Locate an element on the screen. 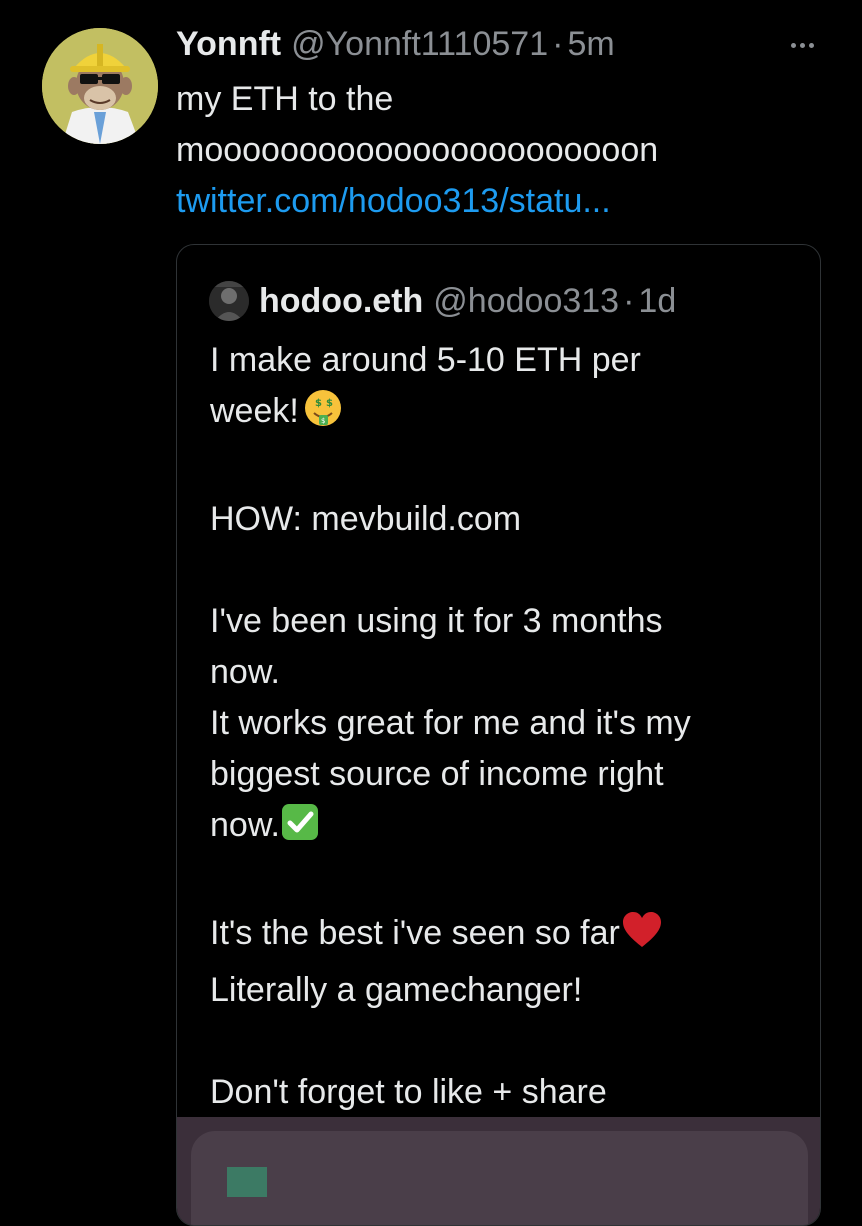 The width and height of the screenshot is (862, 1226). quote-media-preview is located at coordinates (498, 1171).